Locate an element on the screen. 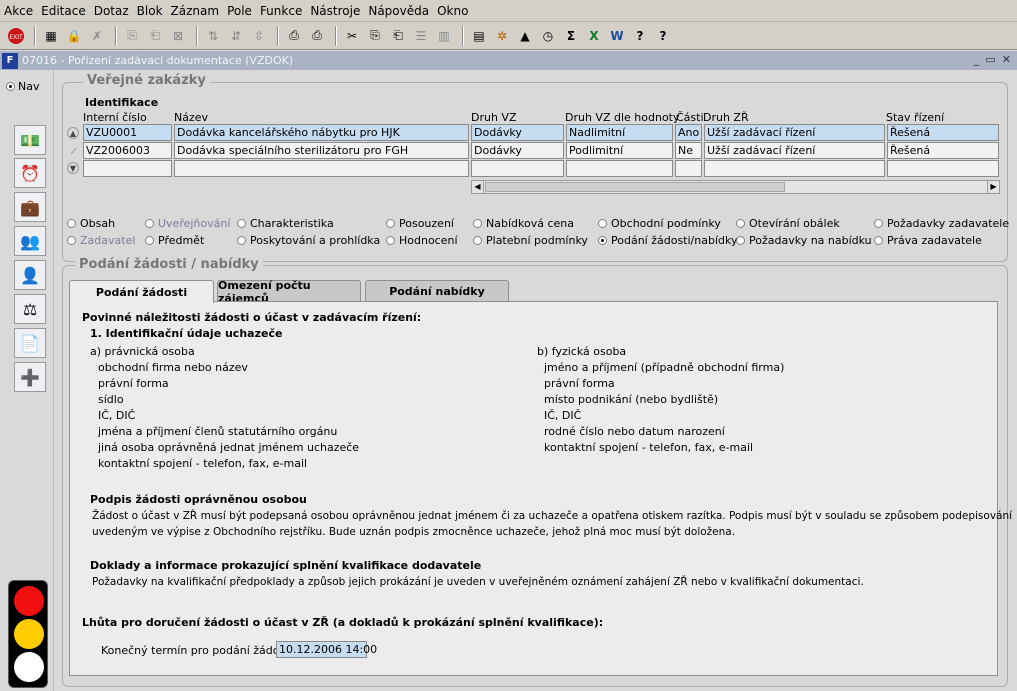 The width and height of the screenshot is (1017, 691). print-setup-icon: ⎙ is located at coordinates (317, 36).